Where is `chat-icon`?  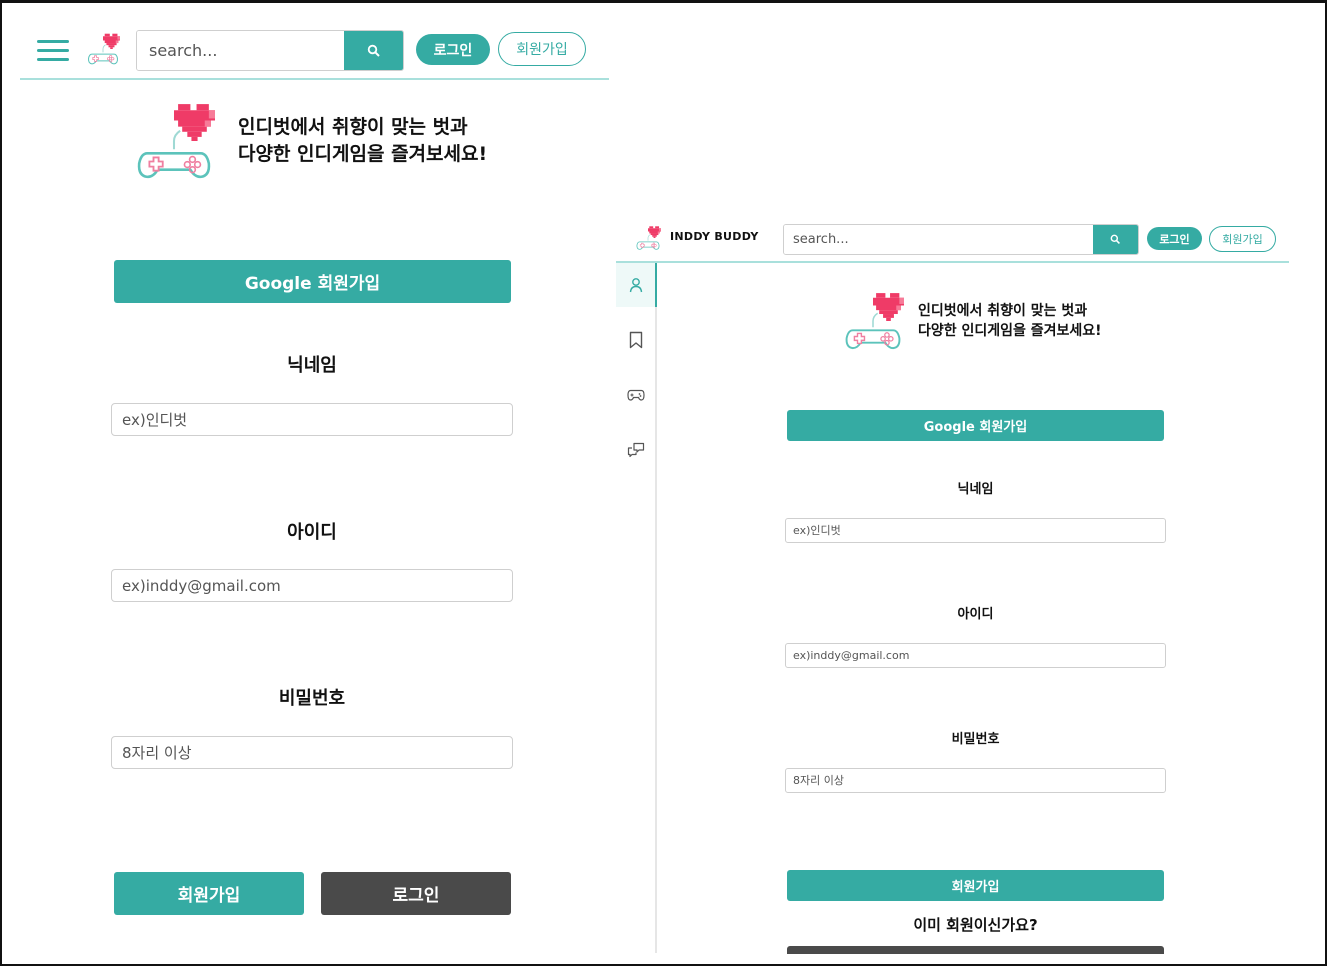
chat-icon is located at coordinates (635, 450).